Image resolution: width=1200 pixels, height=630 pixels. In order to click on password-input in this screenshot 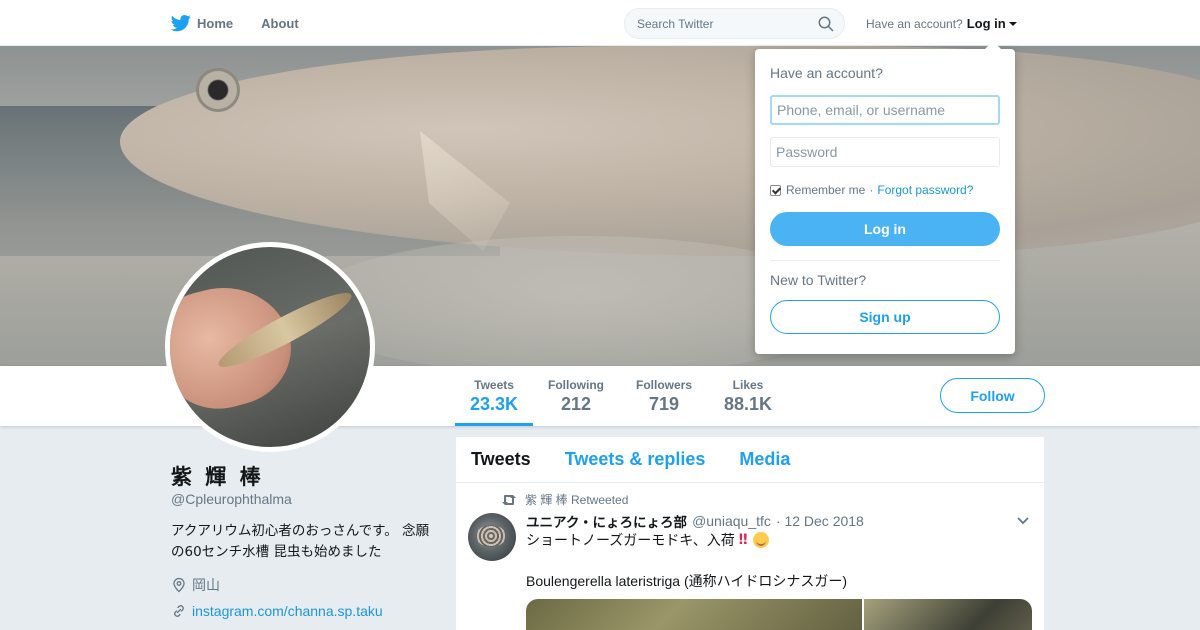, I will do `click(885, 152)`.